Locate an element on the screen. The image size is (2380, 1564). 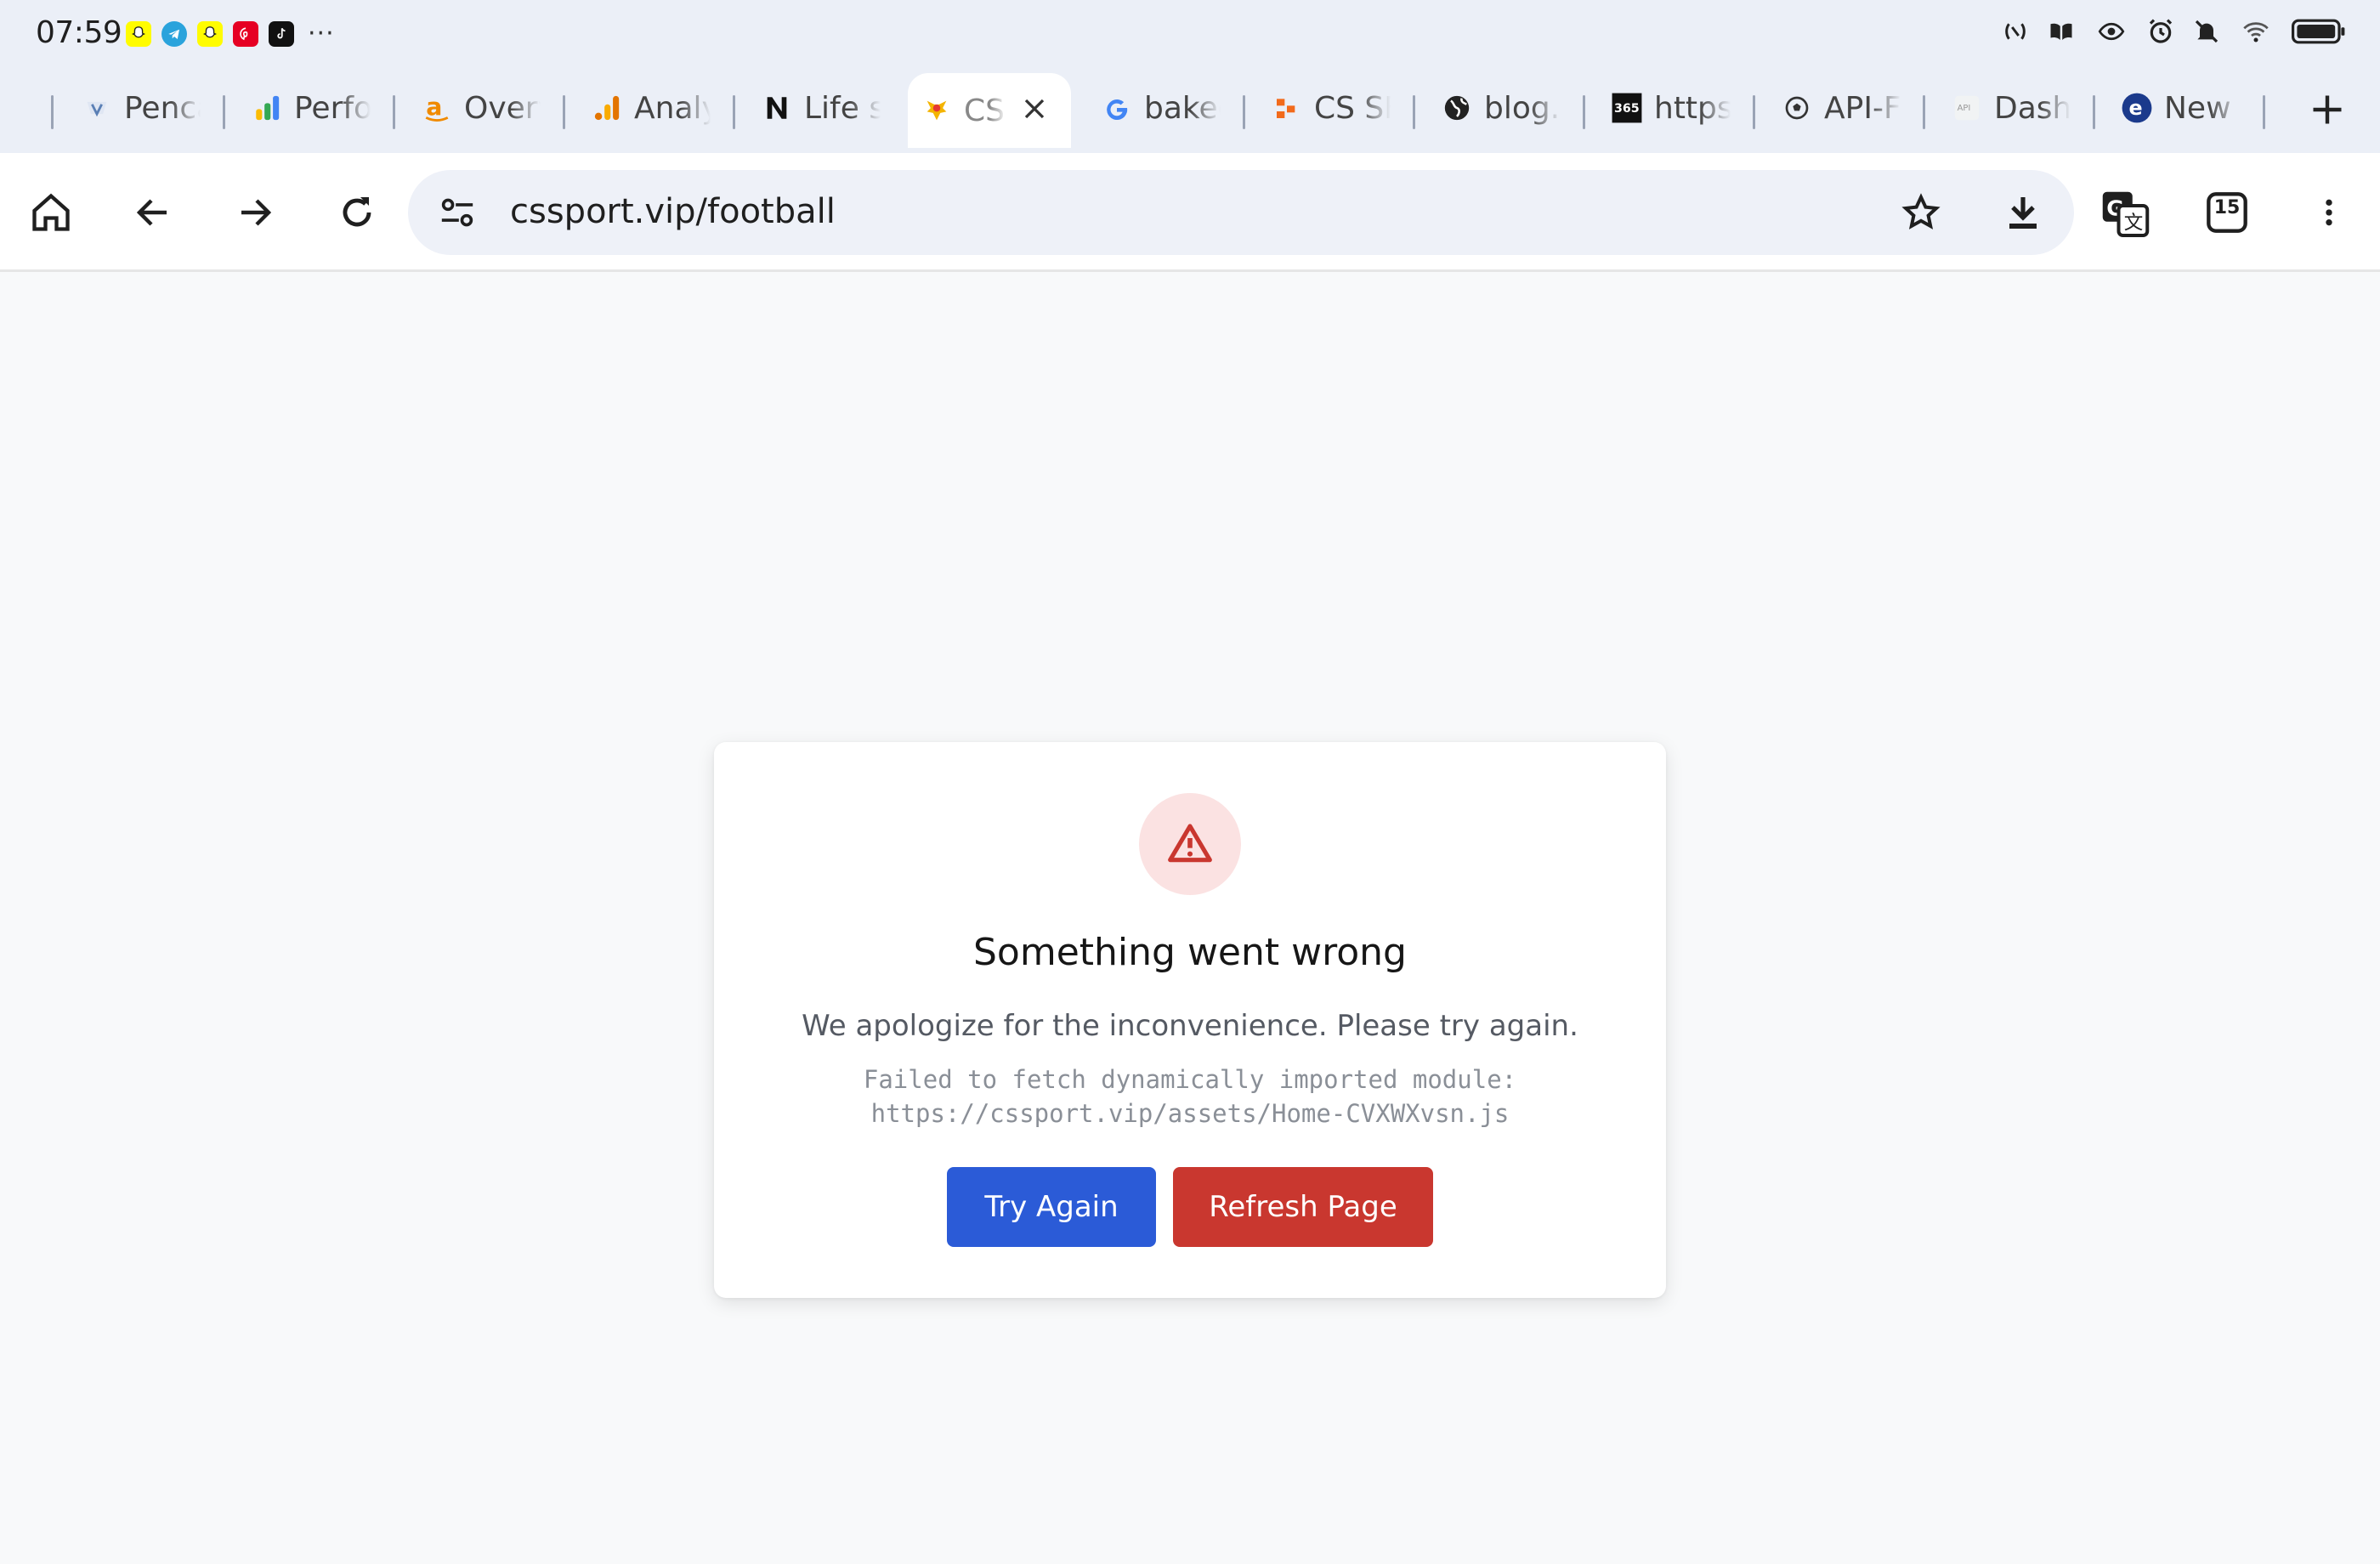
nfc-icon is located at coordinates (2016, 32).